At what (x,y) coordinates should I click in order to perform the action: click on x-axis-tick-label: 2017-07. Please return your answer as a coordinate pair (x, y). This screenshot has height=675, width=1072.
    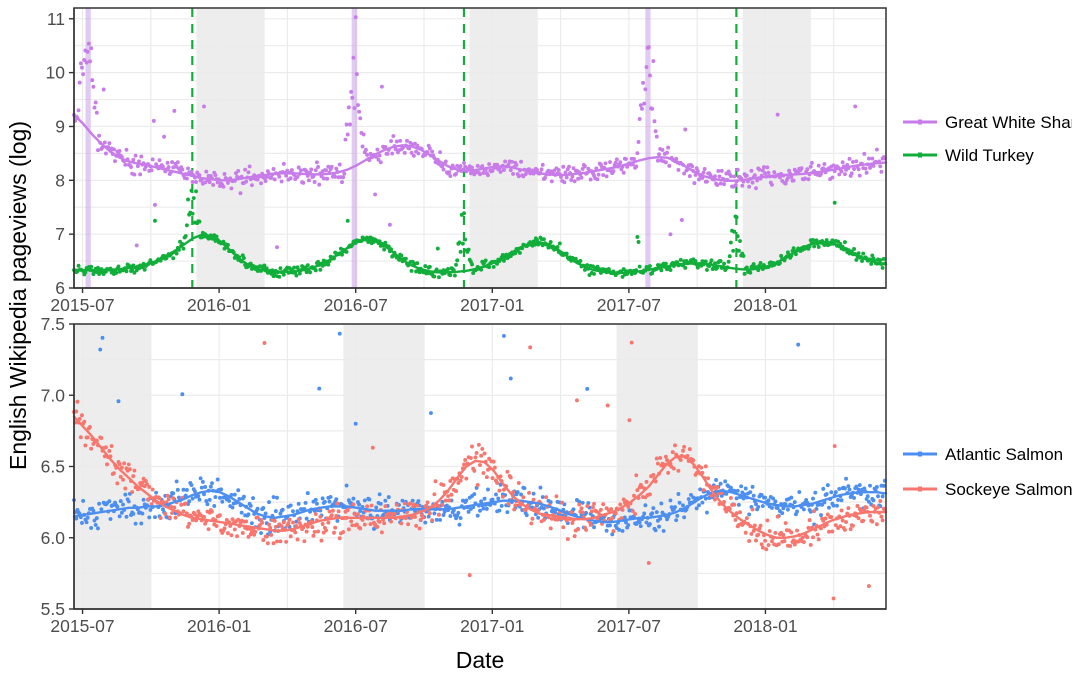
    Looking at the image, I should click on (629, 626).